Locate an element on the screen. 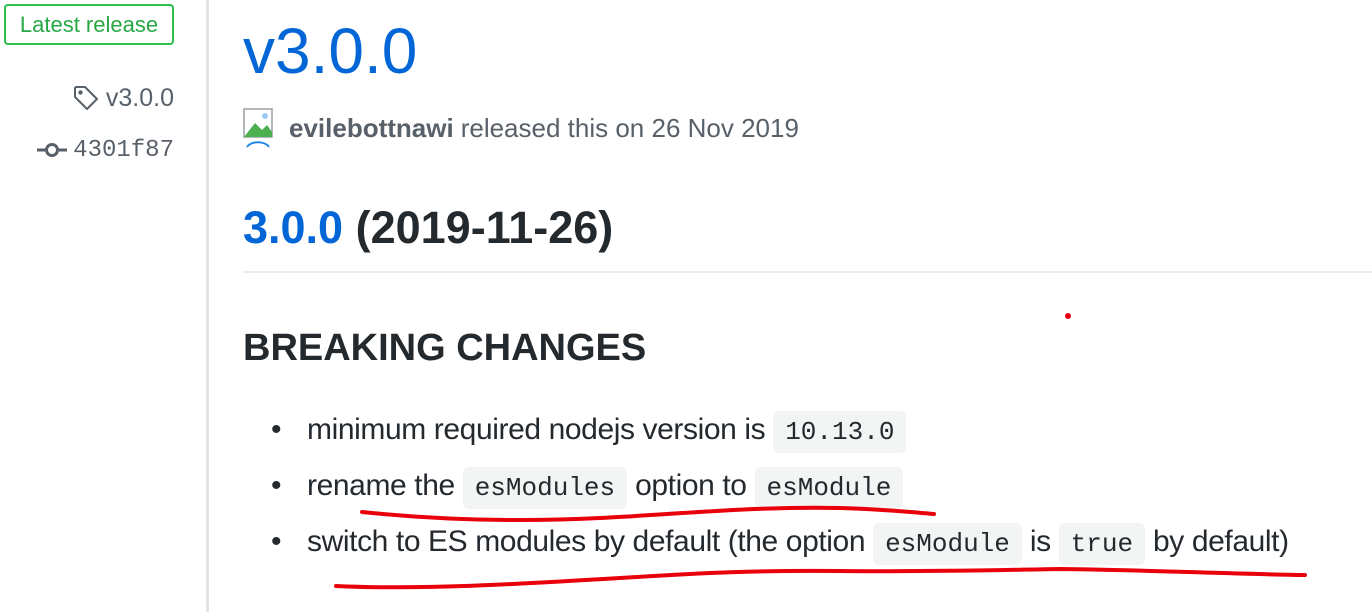  tag-link: v3.0.0 is located at coordinates (123, 98).